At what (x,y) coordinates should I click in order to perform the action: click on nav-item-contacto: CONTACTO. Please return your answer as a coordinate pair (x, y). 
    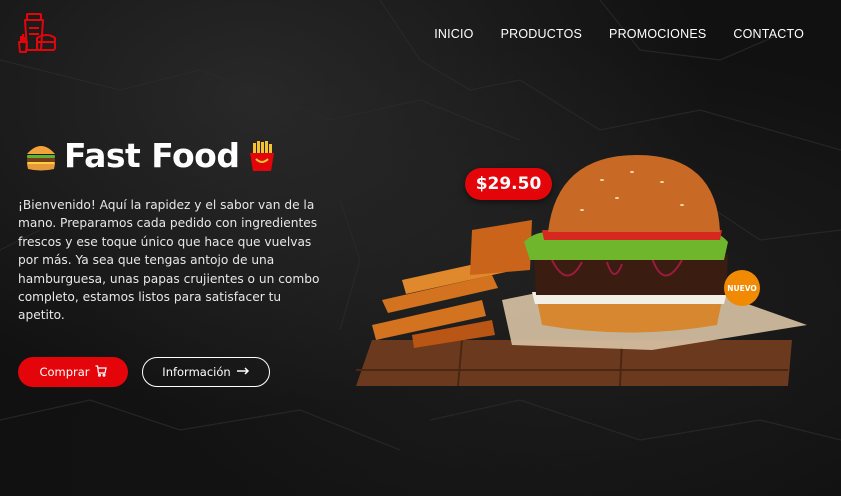
    Looking at the image, I should click on (768, 34).